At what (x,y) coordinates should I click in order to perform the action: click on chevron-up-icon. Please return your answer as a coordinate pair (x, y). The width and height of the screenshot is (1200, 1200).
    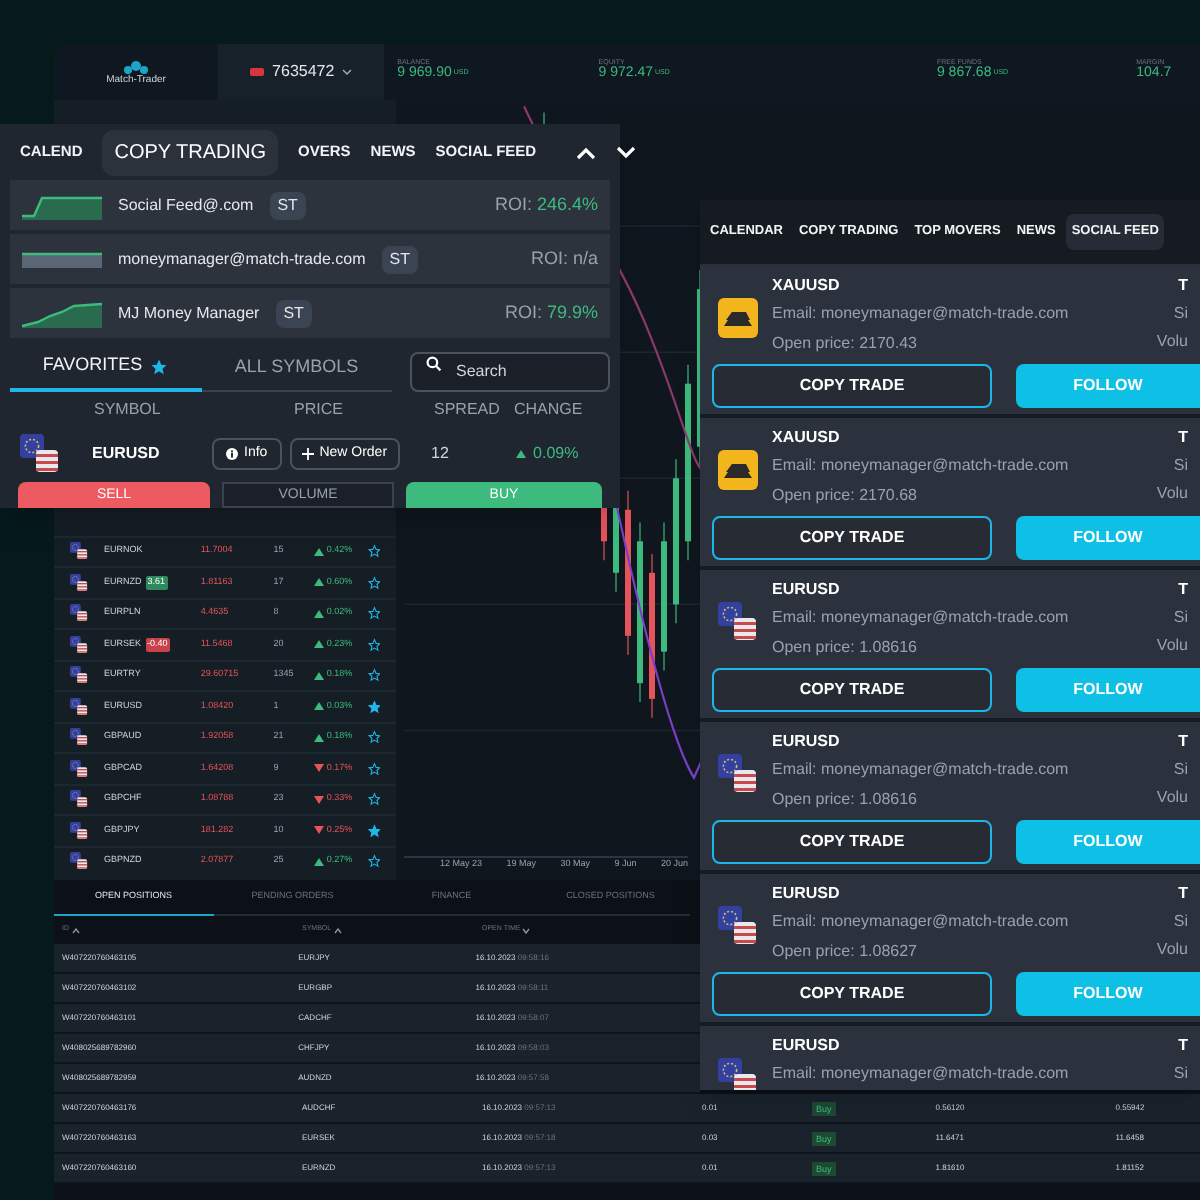
    Looking at the image, I should click on (586, 152).